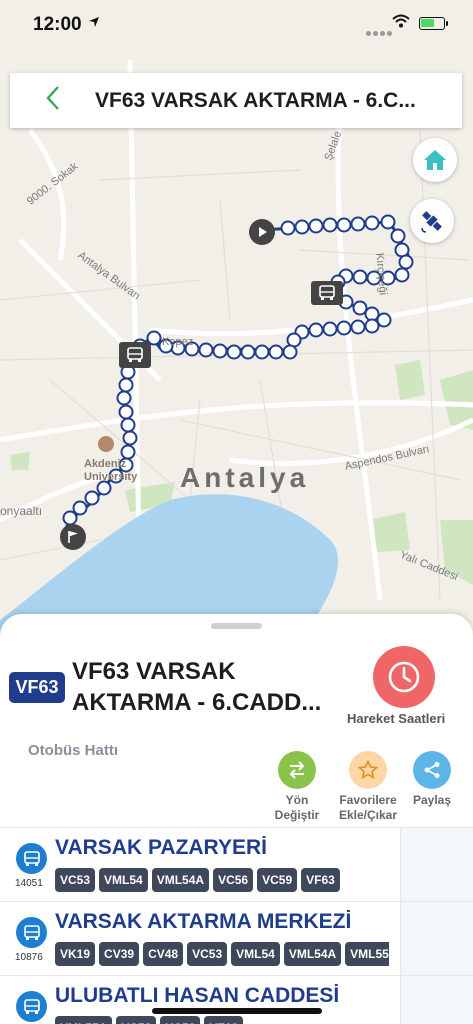 The image size is (473, 1024). I want to click on signal-dots-icon, so click(380, 32).